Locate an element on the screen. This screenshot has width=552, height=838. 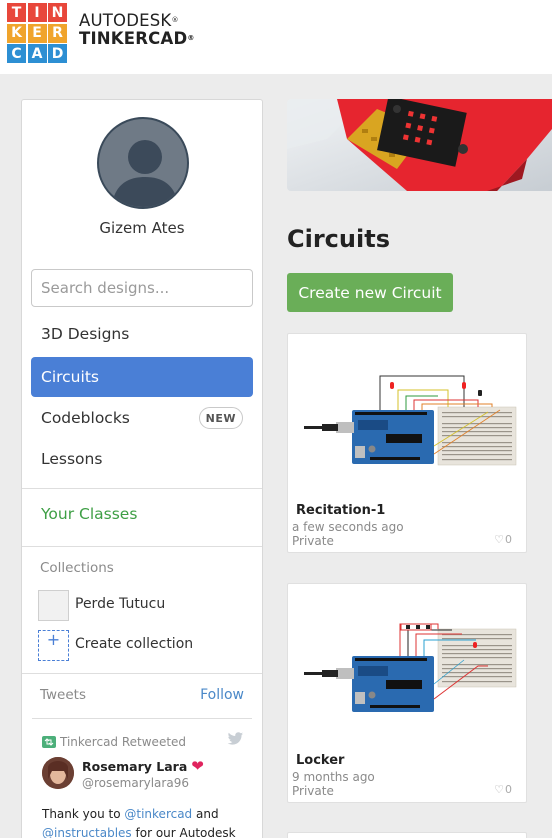
logo-letter: I is located at coordinates (37, 12).